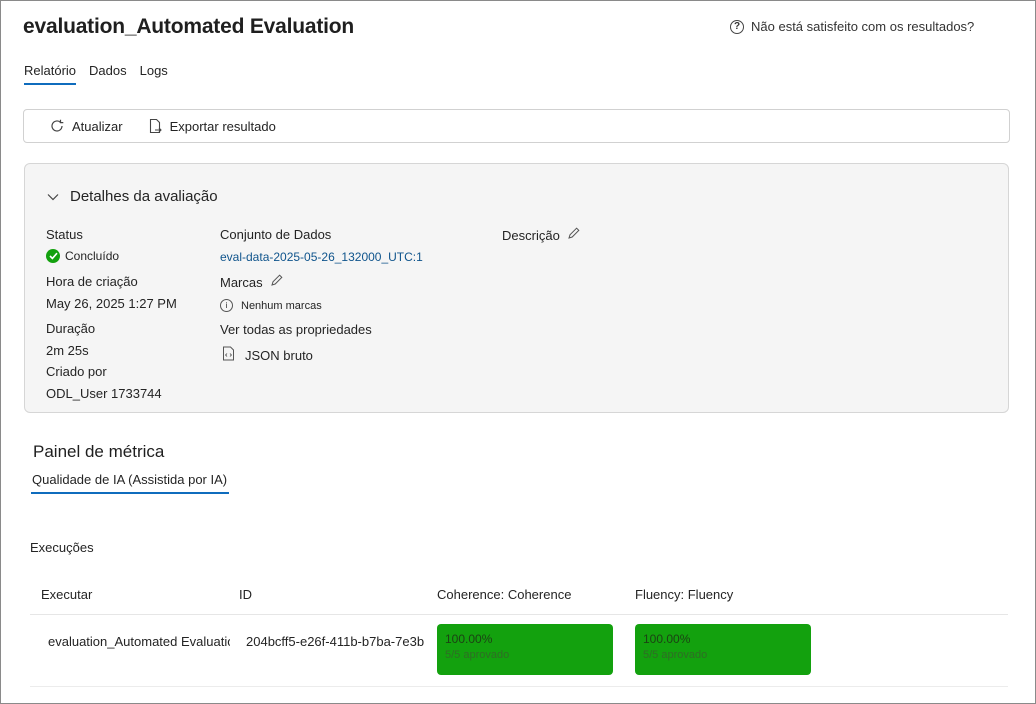  What do you see at coordinates (241, 282) in the screenshot?
I see `tags-label: Marcas` at bounding box center [241, 282].